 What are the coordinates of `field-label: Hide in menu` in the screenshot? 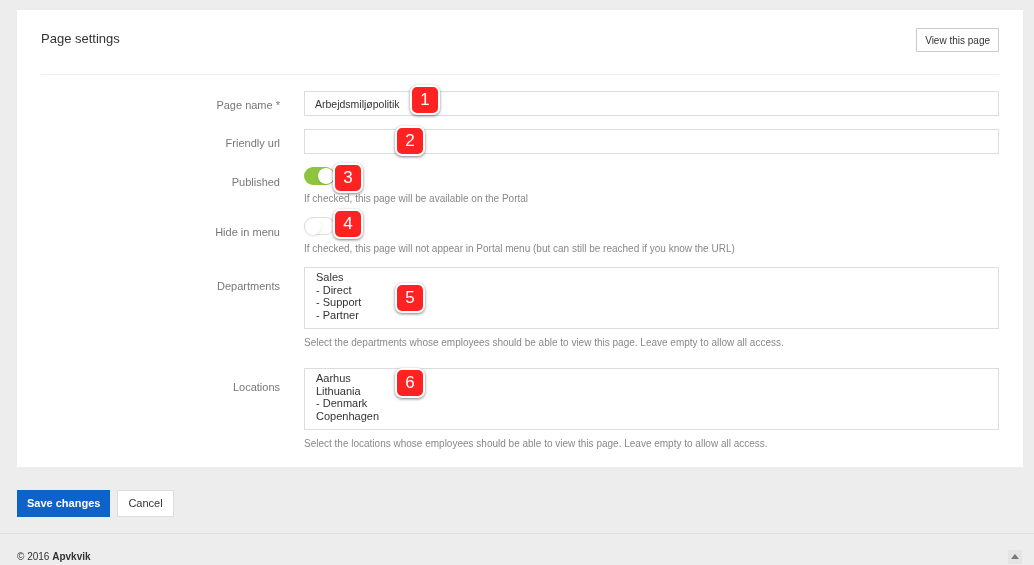 It's located at (247, 232).